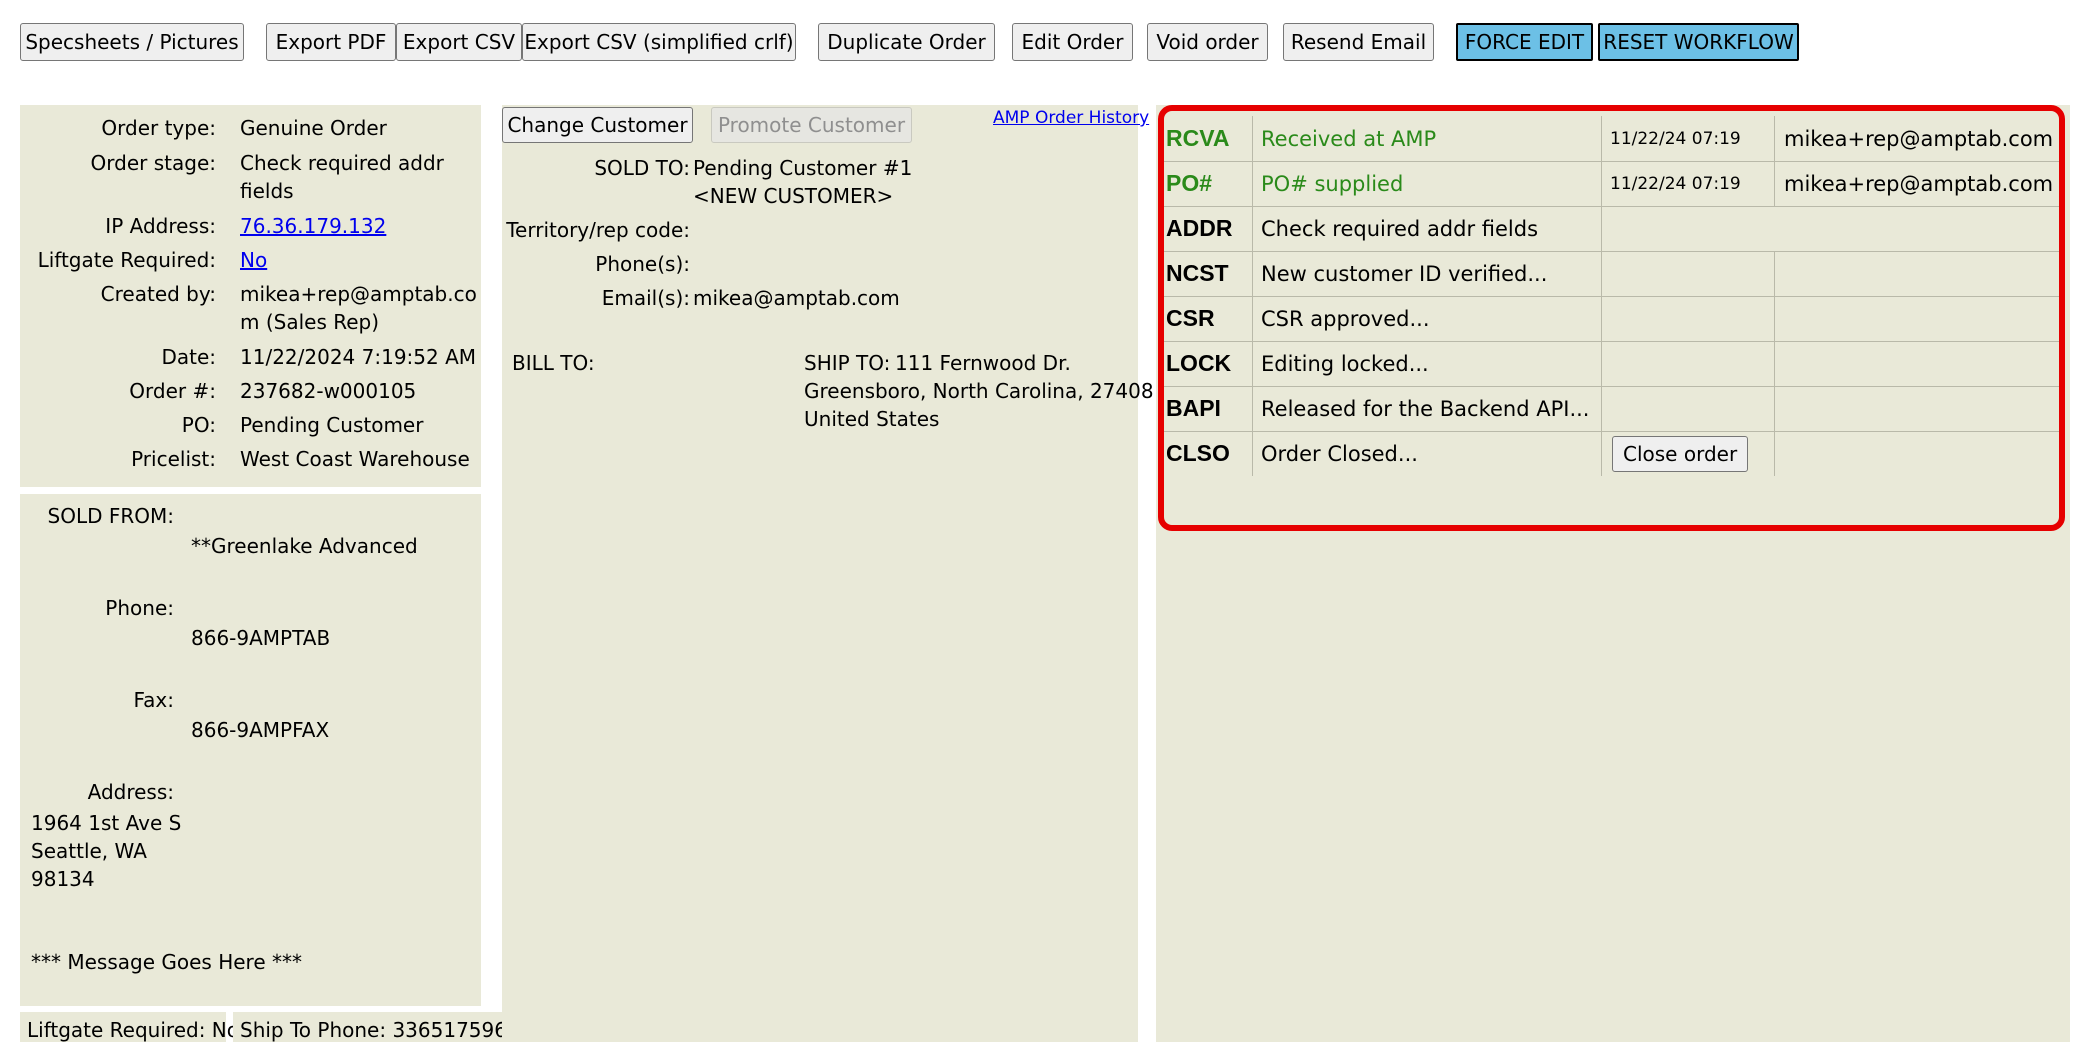 This screenshot has height=1042, width=2082. What do you see at coordinates (313, 226) in the screenshot?
I see `ip-address-link: 76.36.179.132` at bounding box center [313, 226].